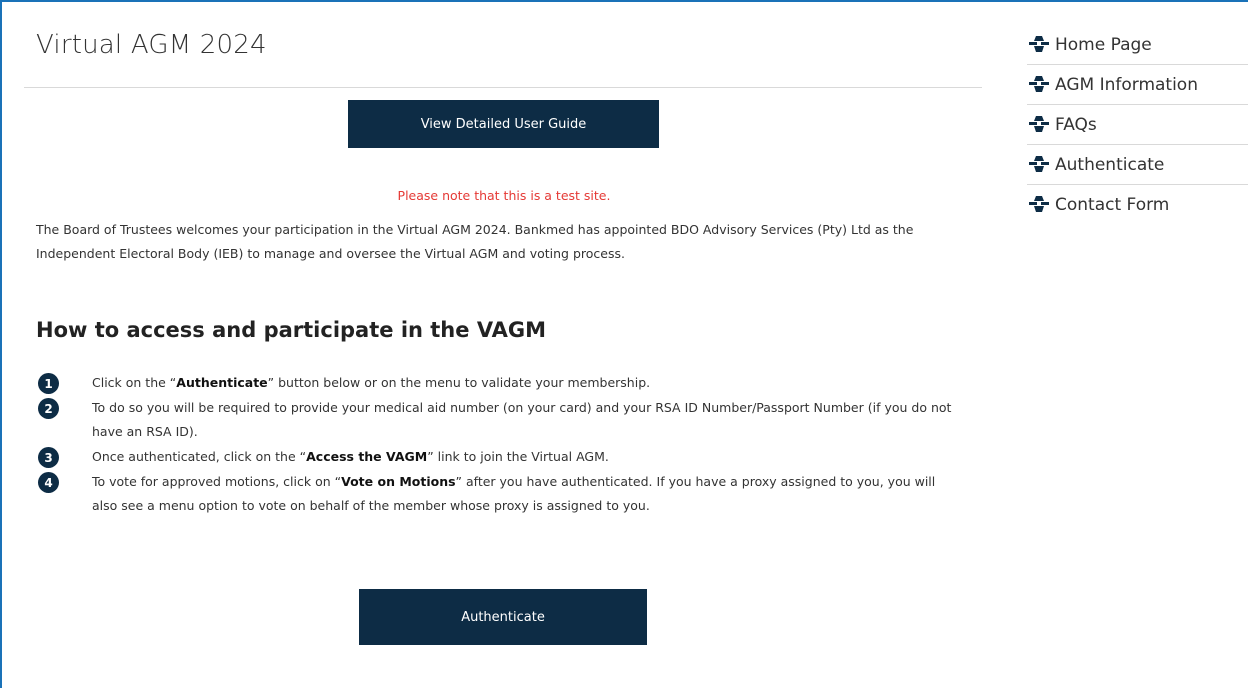 The height and width of the screenshot is (688, 1248). Describe the element at coordinates (1103, 44) in the screenshot. I see `sidebar-item-label: Home Page` at that location.